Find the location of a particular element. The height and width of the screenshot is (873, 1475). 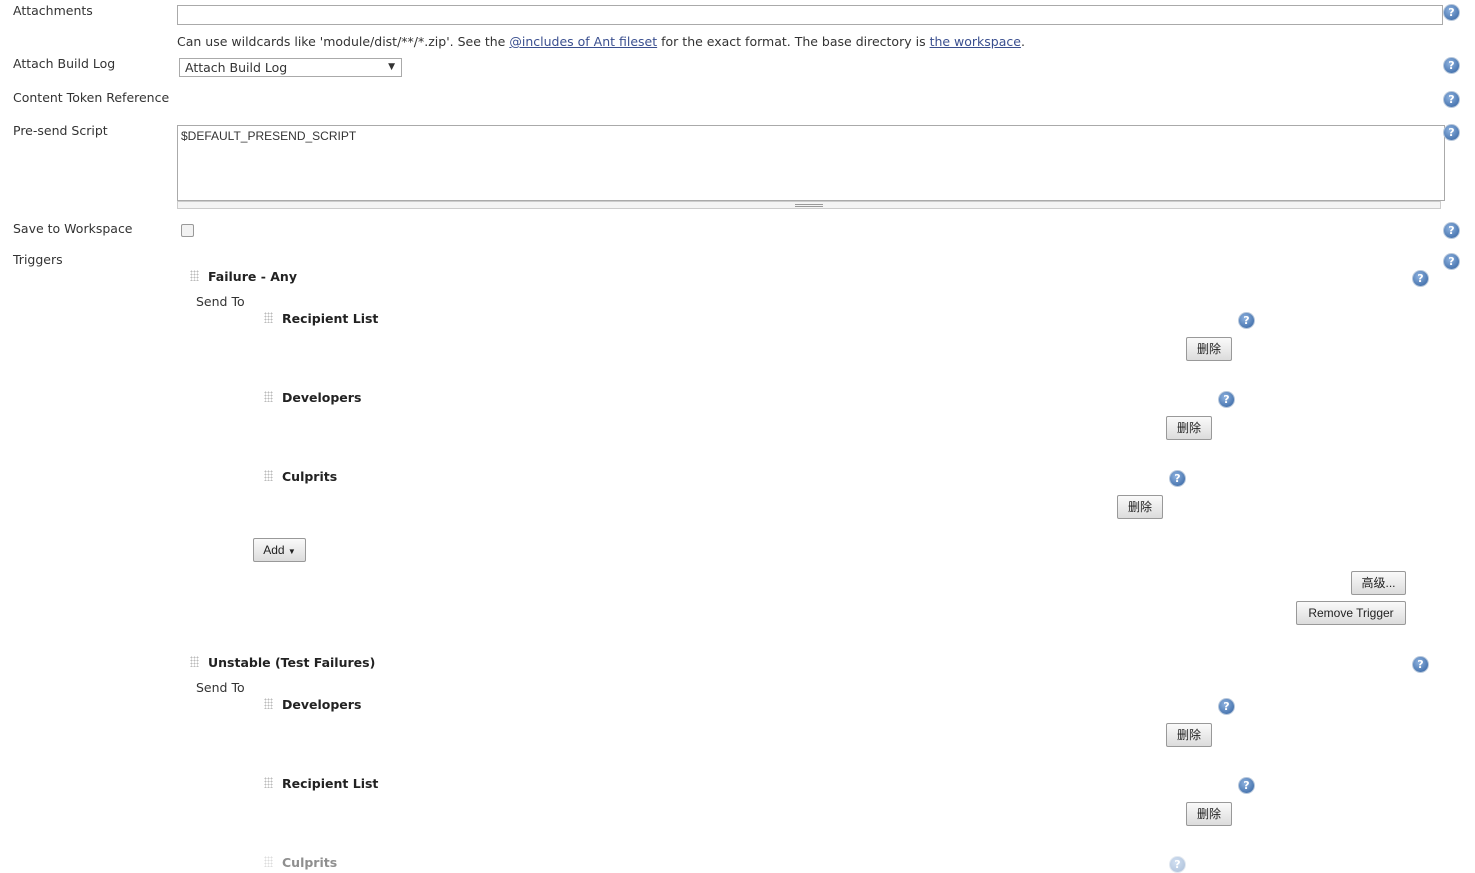

triggers-label: Triggers is located at coordinates (38, 259).